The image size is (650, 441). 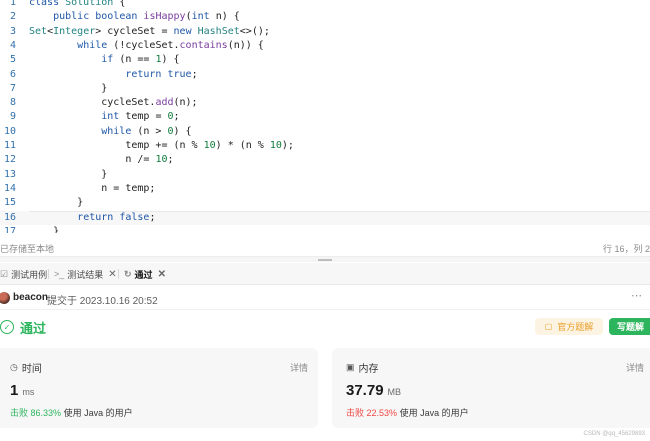 What do you see at coordinates (325, 274) in the screenshot?
I see `result-tab-bar: ☑ 测试用例 >_ 测试结果 ✕ ↻ 通过 ✕` at bounding box center [325, 274].